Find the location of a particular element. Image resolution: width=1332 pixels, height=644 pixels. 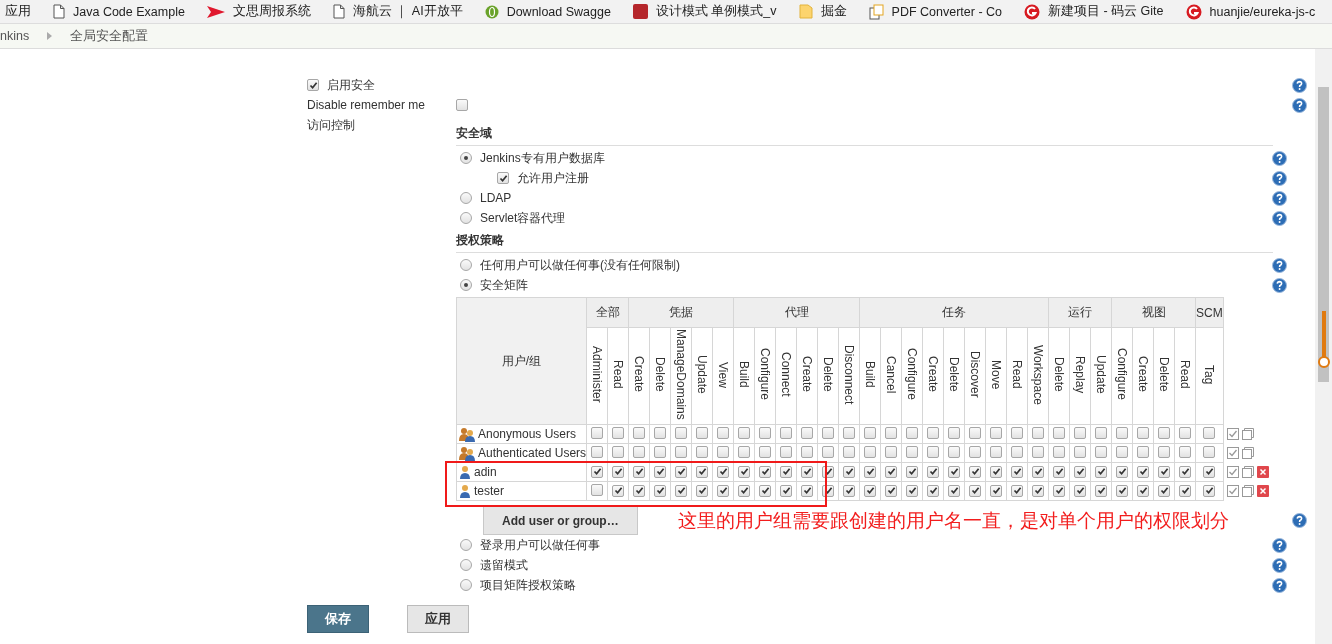

bookmark: PDF Converter - Co is located at coordinates (947, 11).